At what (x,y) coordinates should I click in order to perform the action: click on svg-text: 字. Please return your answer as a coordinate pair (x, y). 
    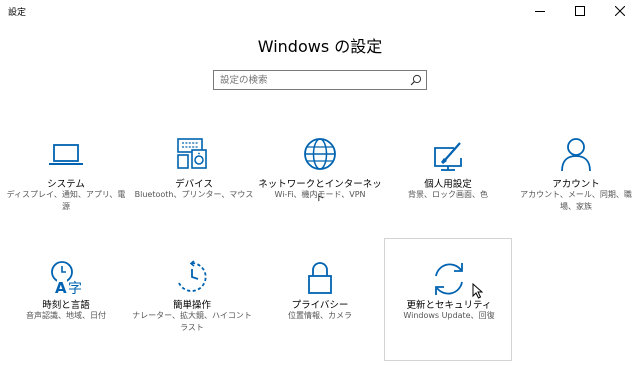
    Looking at the image, I should click on (75, 289).